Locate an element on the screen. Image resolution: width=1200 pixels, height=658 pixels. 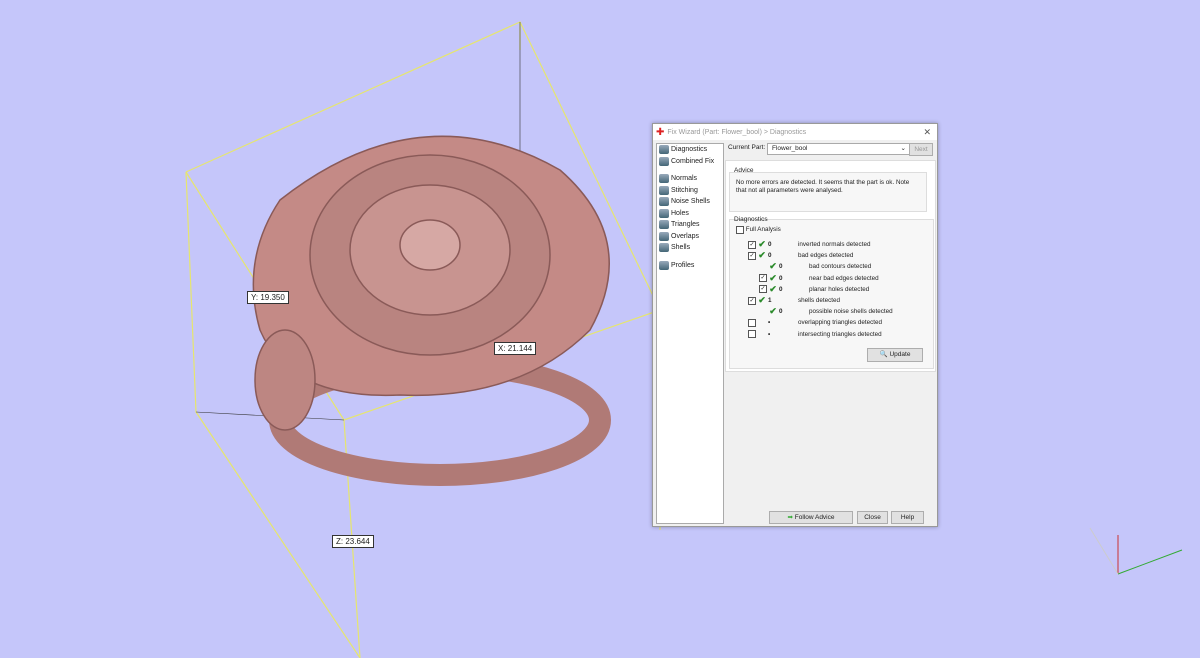
diagnostic-row: ✓ ✔ 0 inverted normals detected is located at coordinates (809, 244).